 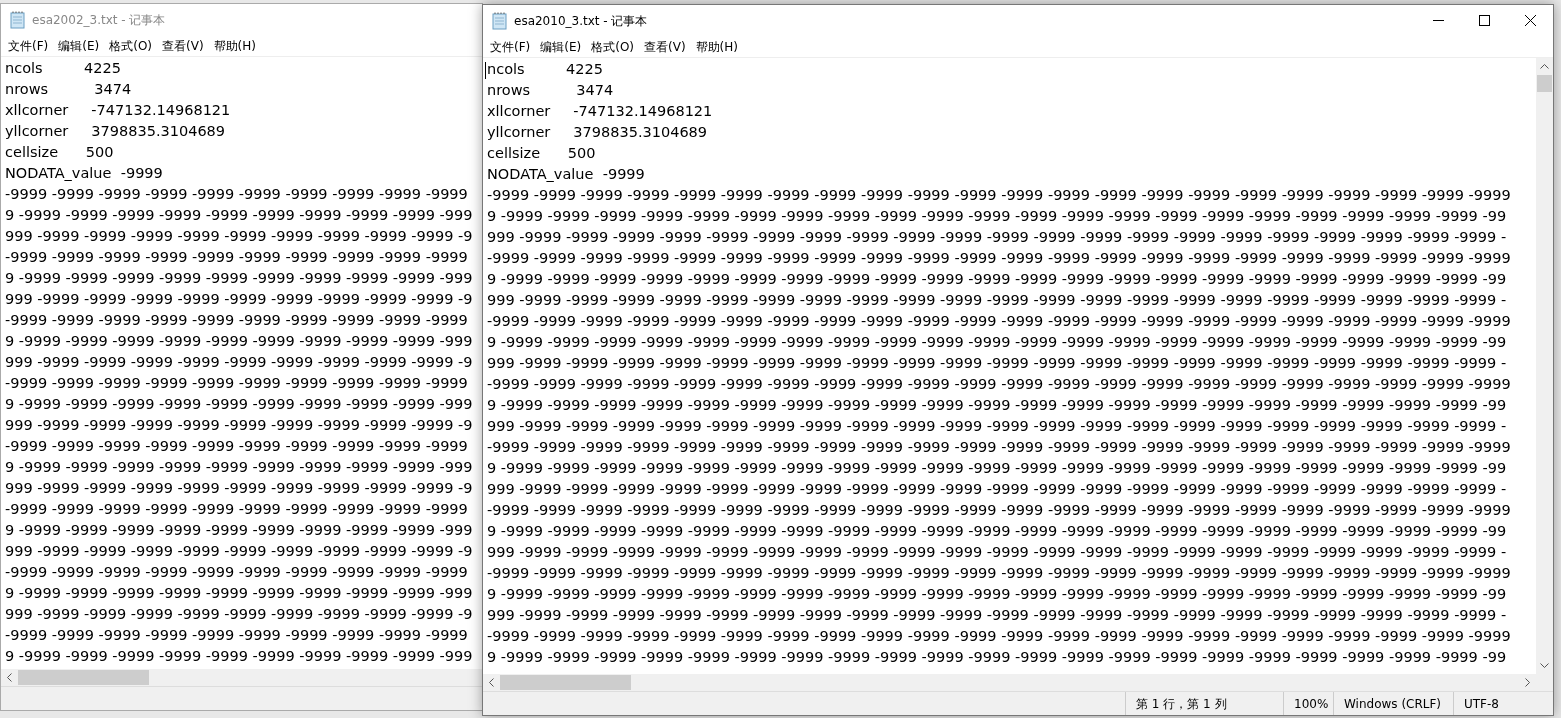 I want to click on scroll-down-icon, so click(x=1544, y=665).